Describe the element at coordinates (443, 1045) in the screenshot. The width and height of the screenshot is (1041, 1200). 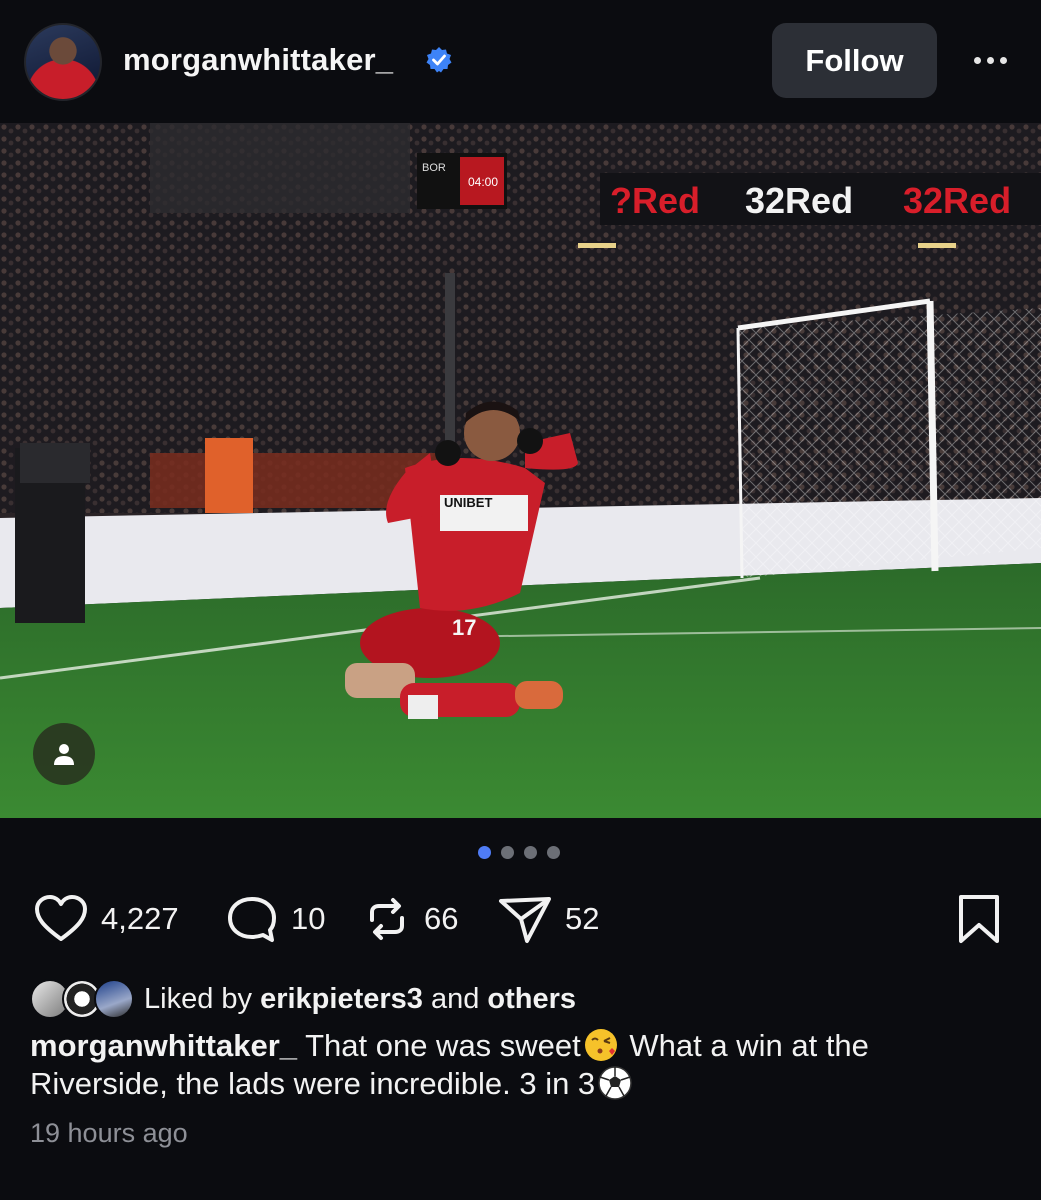
I see `caption-text-1: That one was sweet` at that location.